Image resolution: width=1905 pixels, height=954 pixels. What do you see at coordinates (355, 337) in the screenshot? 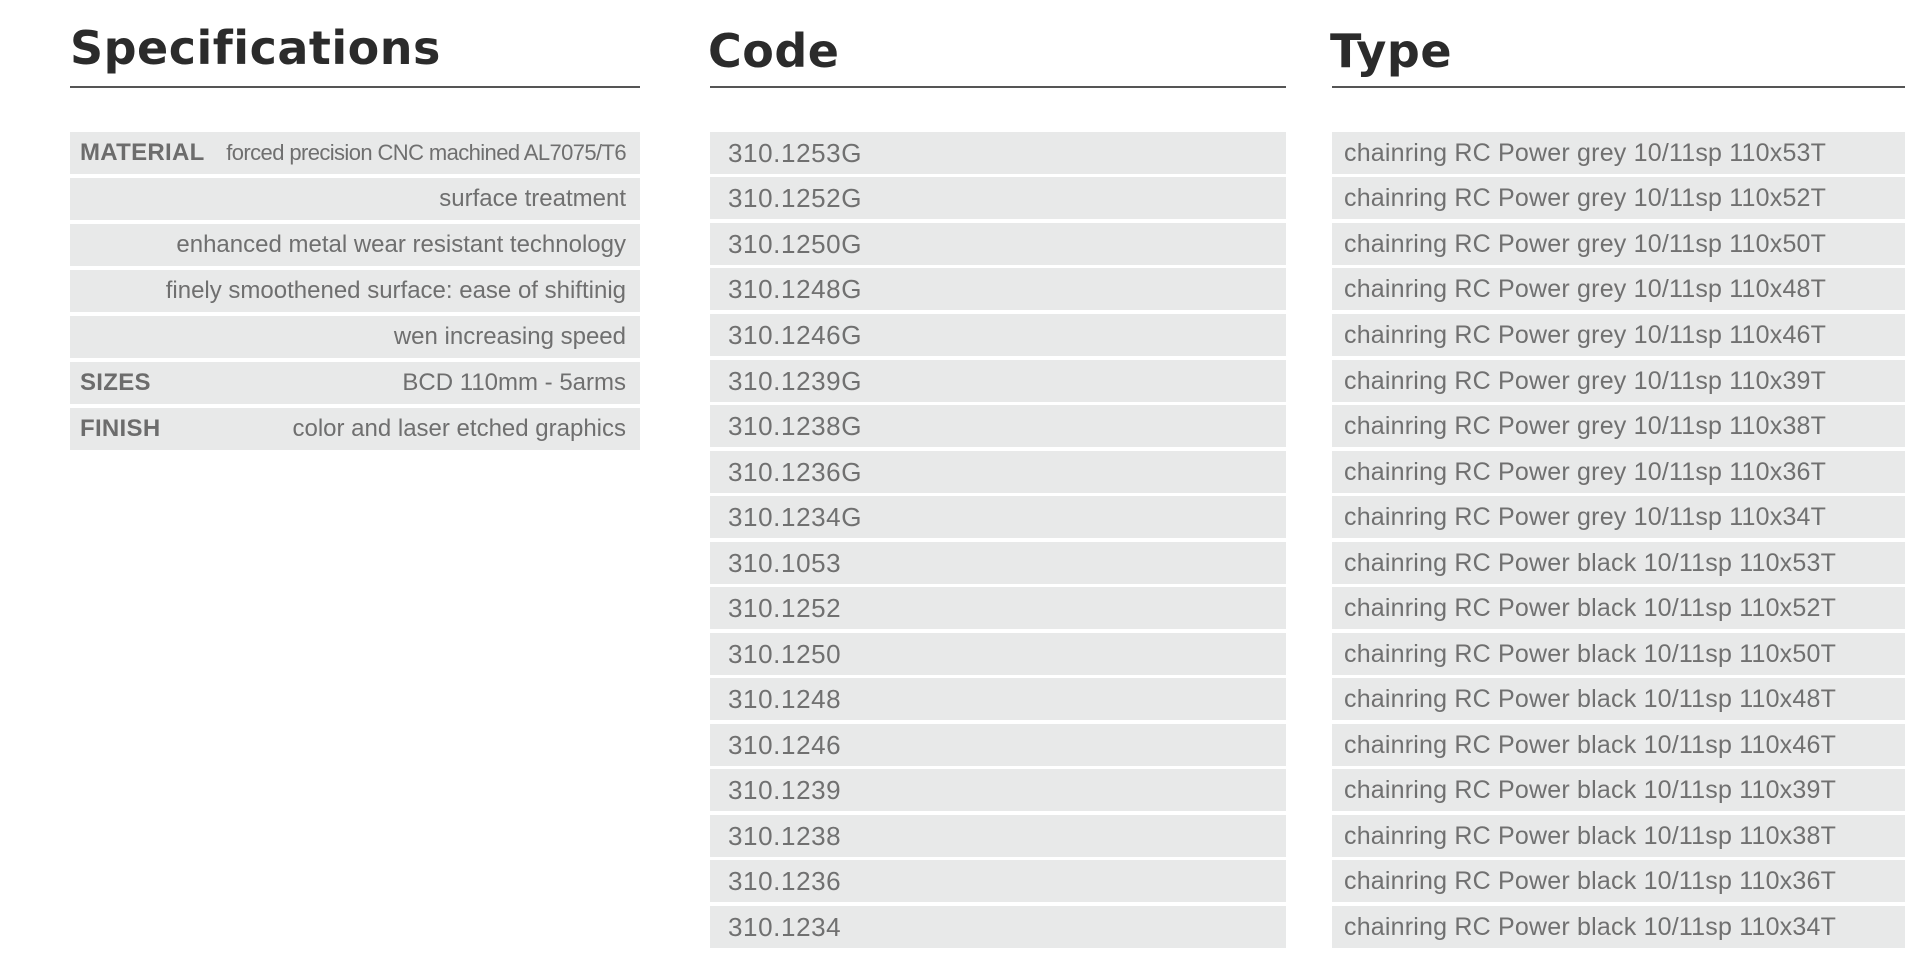
I see `spec-row: wen increasing speed` at bounding box center [355, 337].